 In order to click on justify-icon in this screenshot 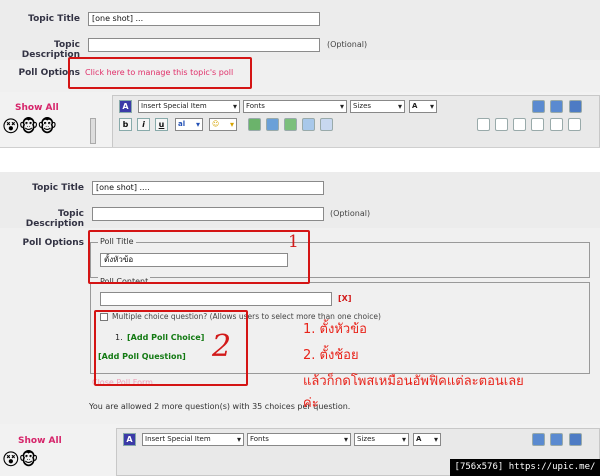, I will do `click(537, 124)`.